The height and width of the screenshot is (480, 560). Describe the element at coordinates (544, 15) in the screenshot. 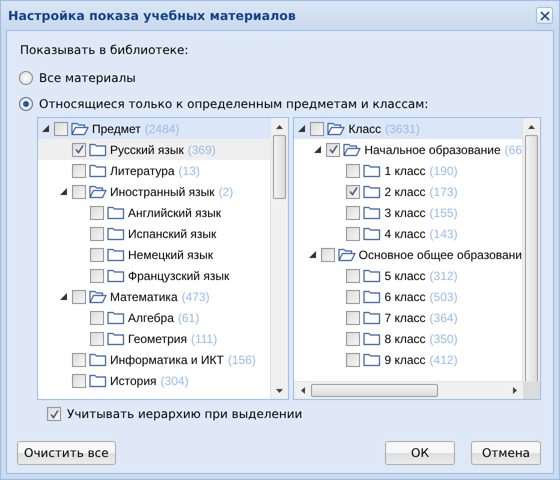

I see `close-button` at that location.